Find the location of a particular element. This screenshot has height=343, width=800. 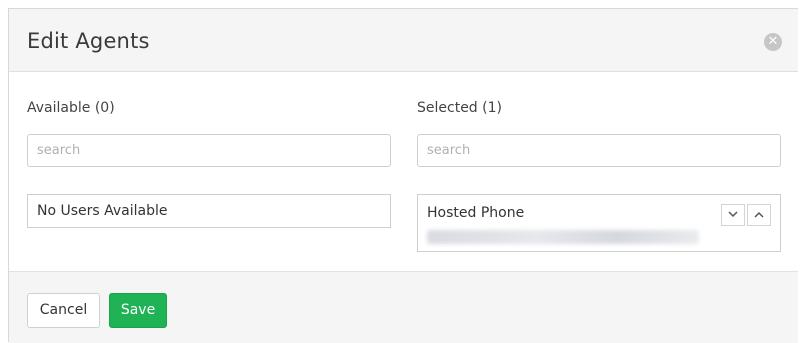

selected-search-input is located at coordinates (599, 150).